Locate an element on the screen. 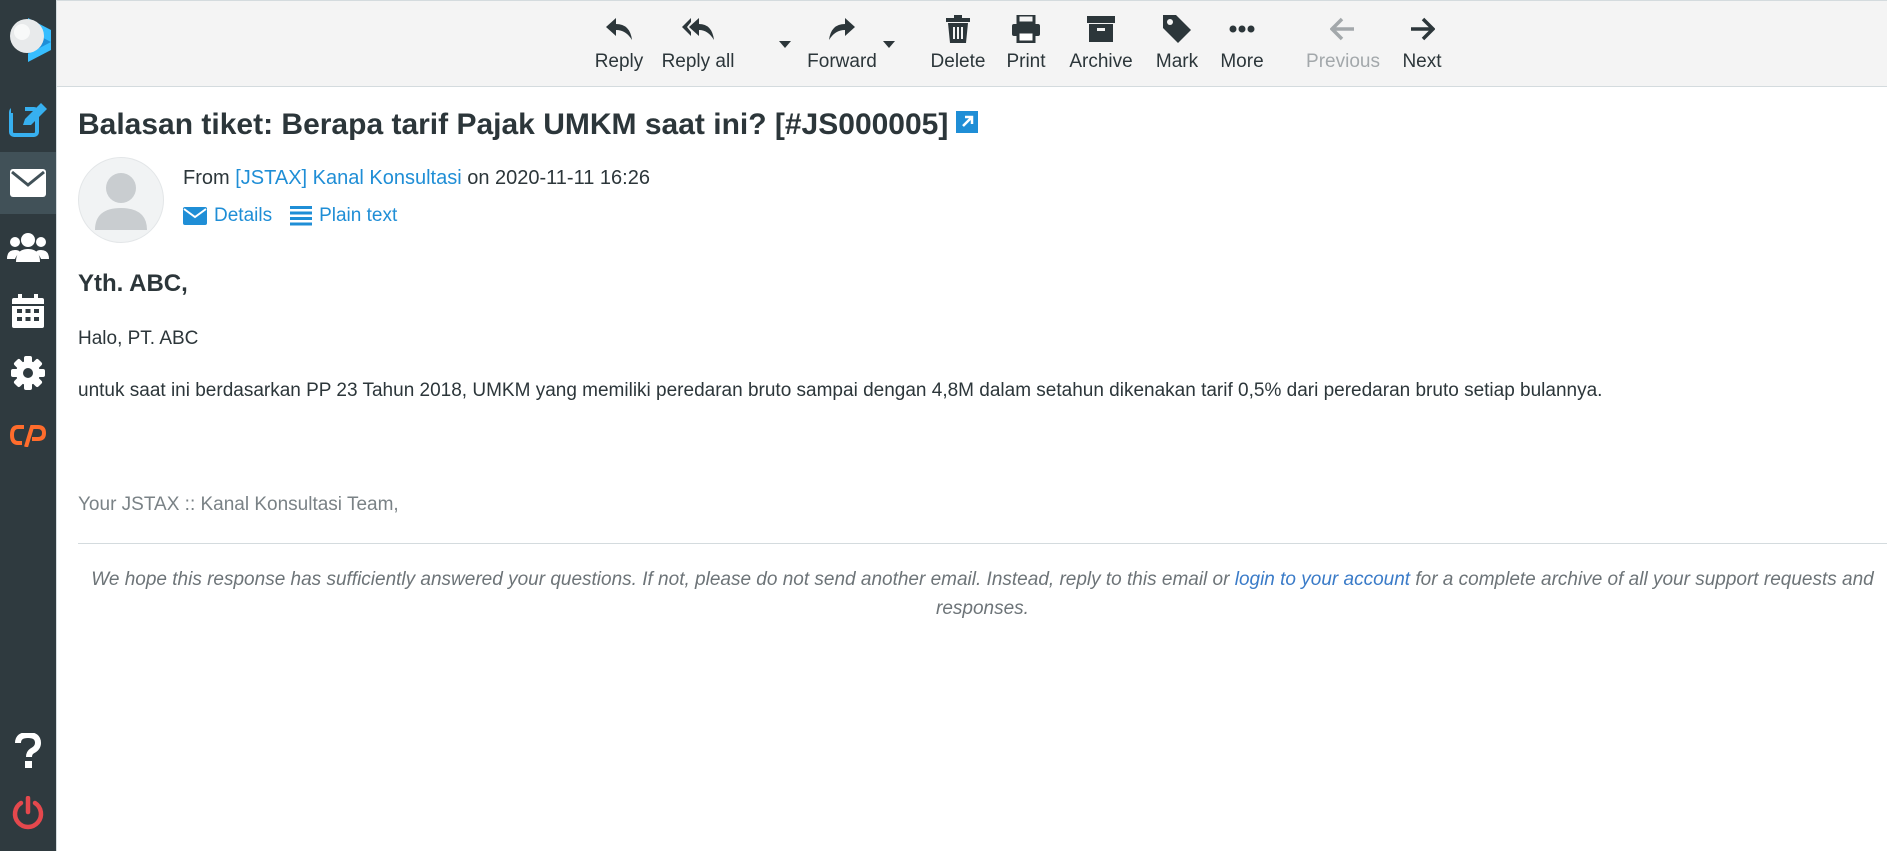 The height and width of the screenshot is (851, 1887). sidebar-item-contacts is located at coordinates (28, 247).